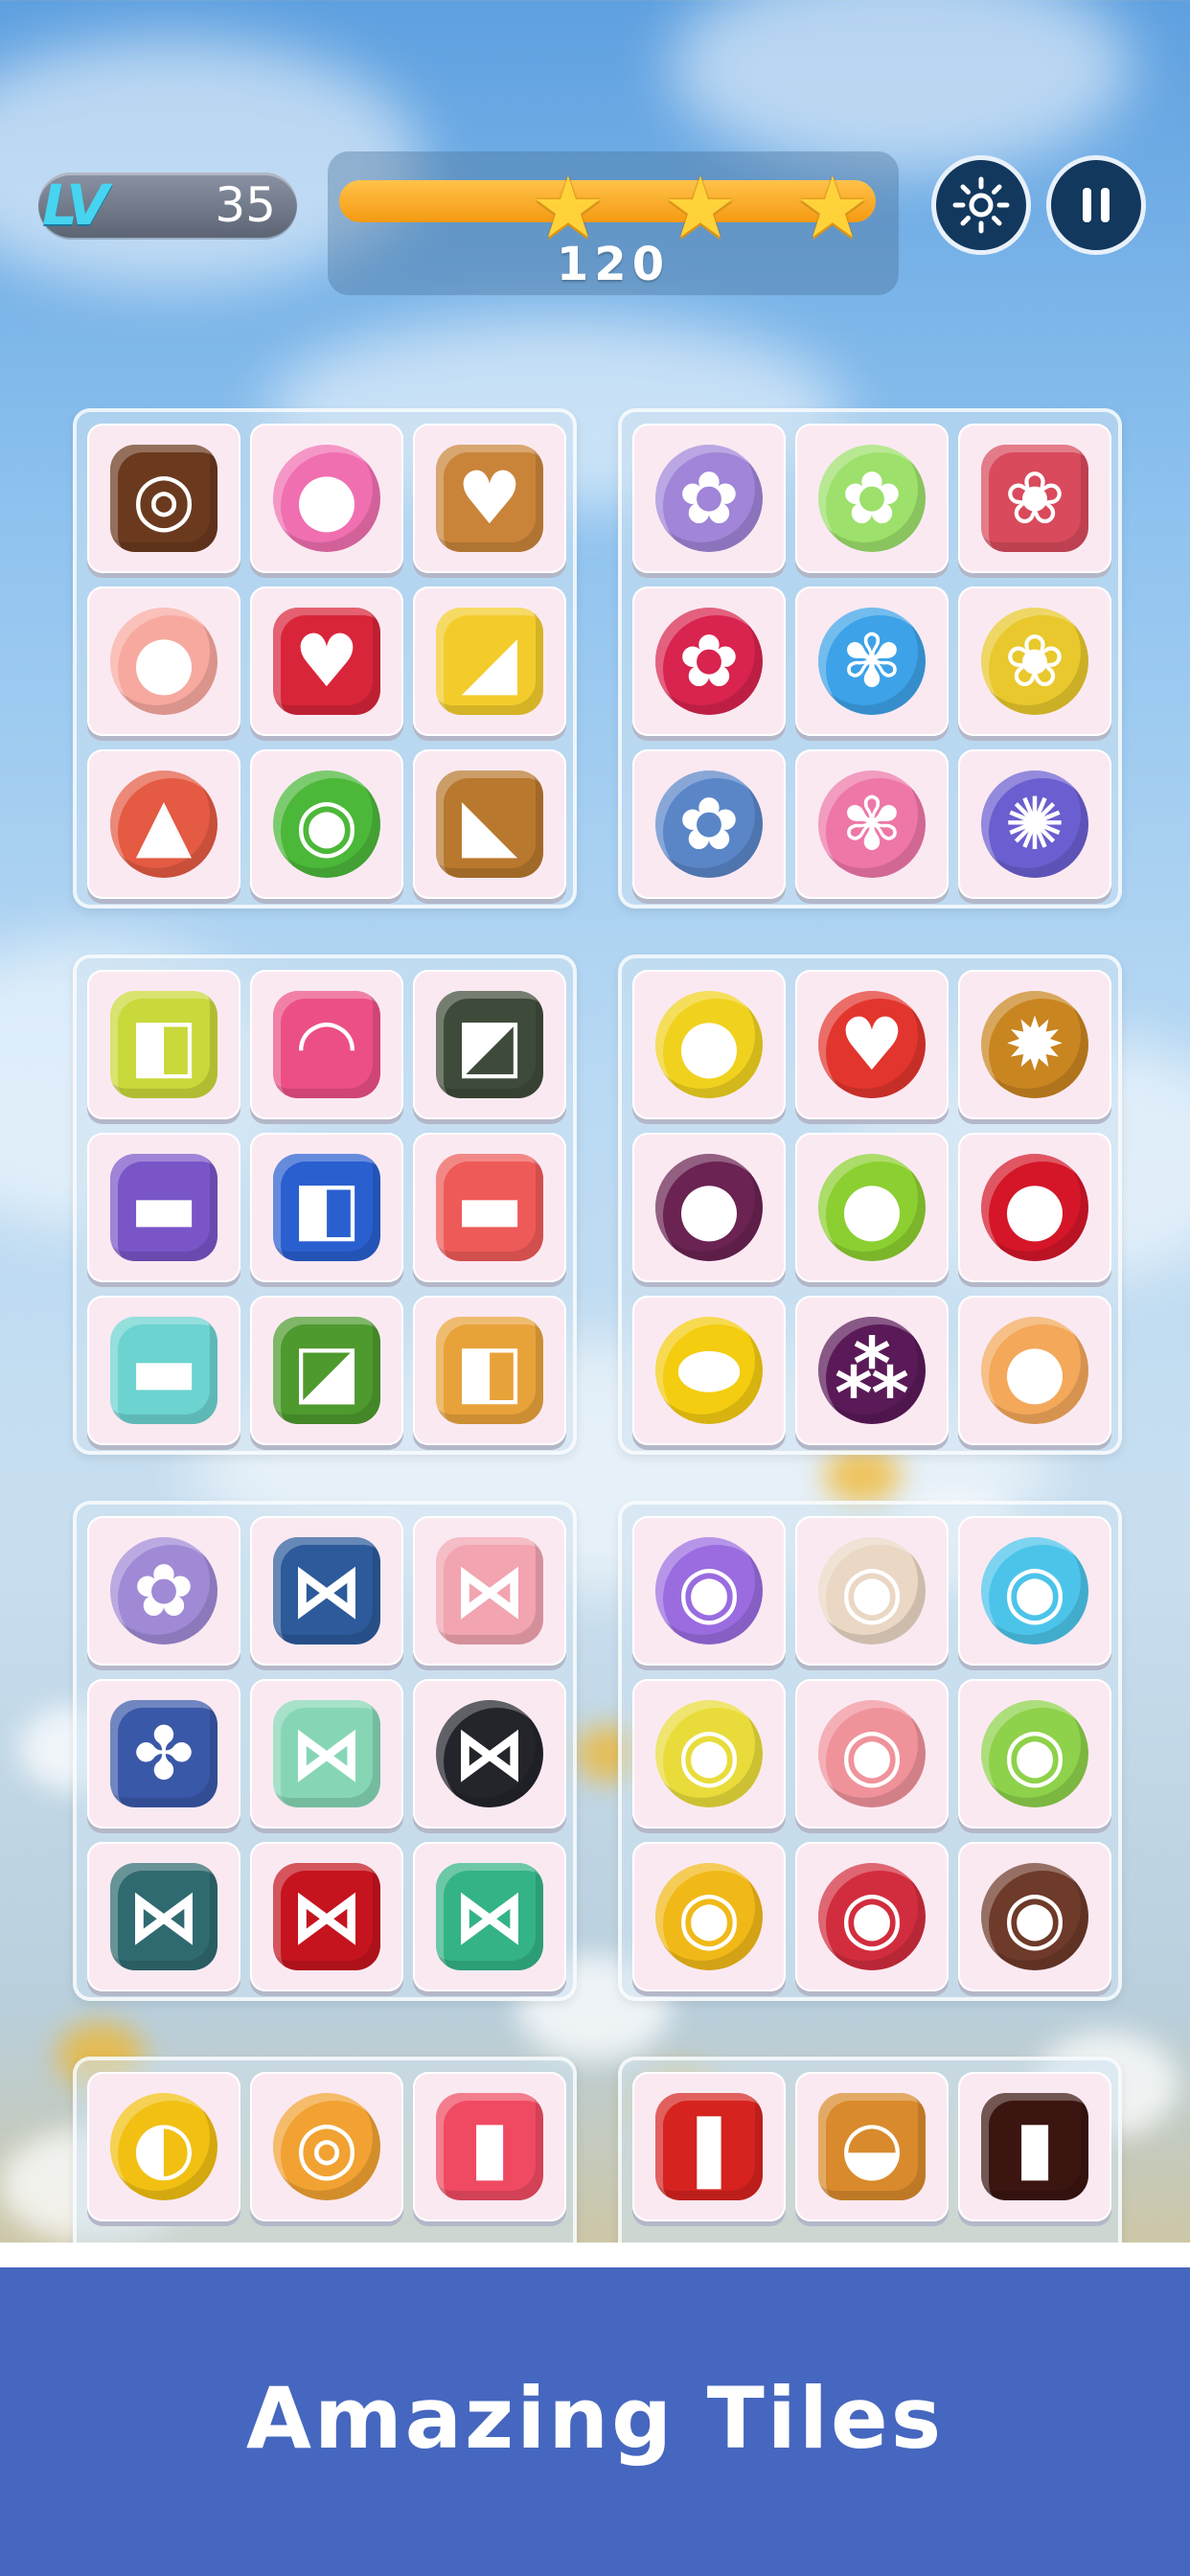  I want to click on tile-green-rose: ✿, so click(872, 498).